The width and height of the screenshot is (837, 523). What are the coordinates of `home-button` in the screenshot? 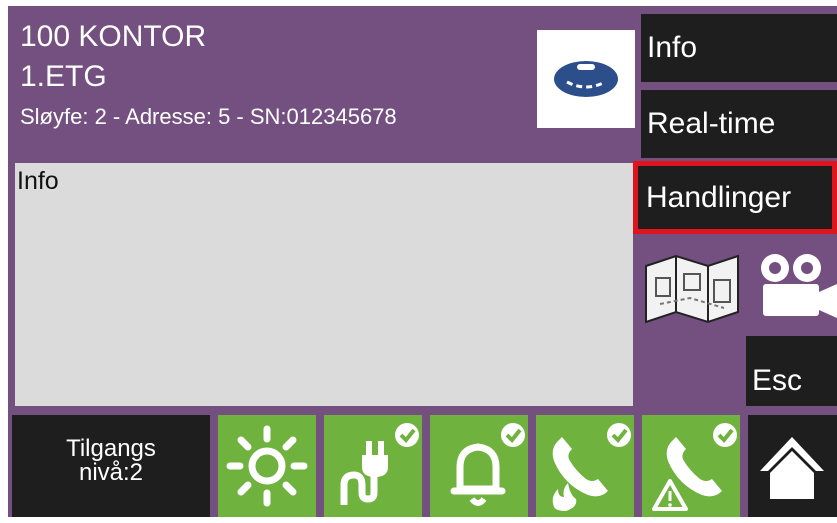 It's located at (792, 466).